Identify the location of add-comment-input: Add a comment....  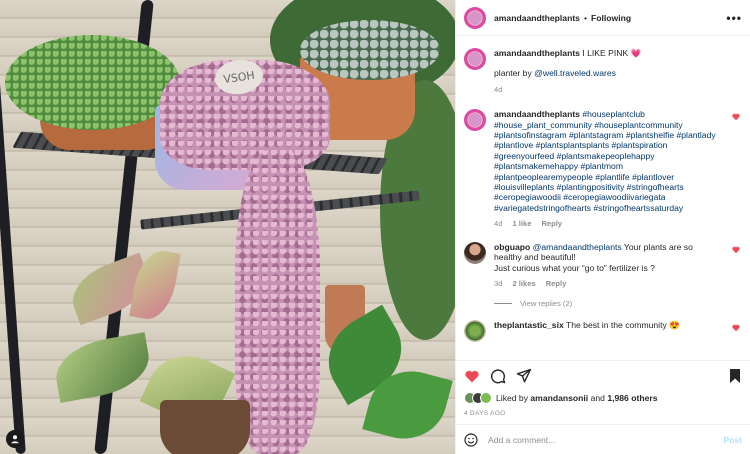
(605, 440).